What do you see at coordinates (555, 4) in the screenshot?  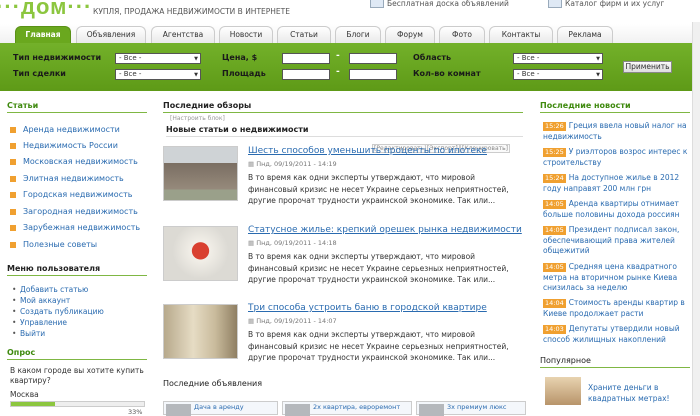 I see `catalog-icon` at bounding box center [555, 4].